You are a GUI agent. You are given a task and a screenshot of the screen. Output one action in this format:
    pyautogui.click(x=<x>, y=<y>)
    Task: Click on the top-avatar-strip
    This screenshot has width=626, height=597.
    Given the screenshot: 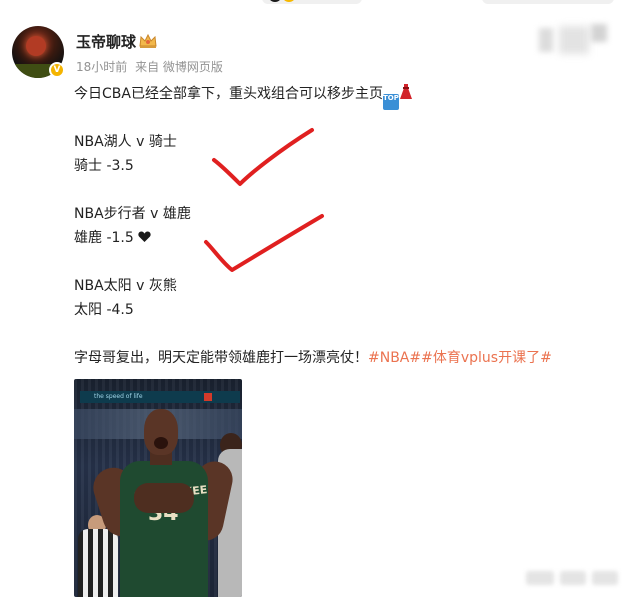 What is the action you would take?
    pyautogui.click(x=312, y=2)
    